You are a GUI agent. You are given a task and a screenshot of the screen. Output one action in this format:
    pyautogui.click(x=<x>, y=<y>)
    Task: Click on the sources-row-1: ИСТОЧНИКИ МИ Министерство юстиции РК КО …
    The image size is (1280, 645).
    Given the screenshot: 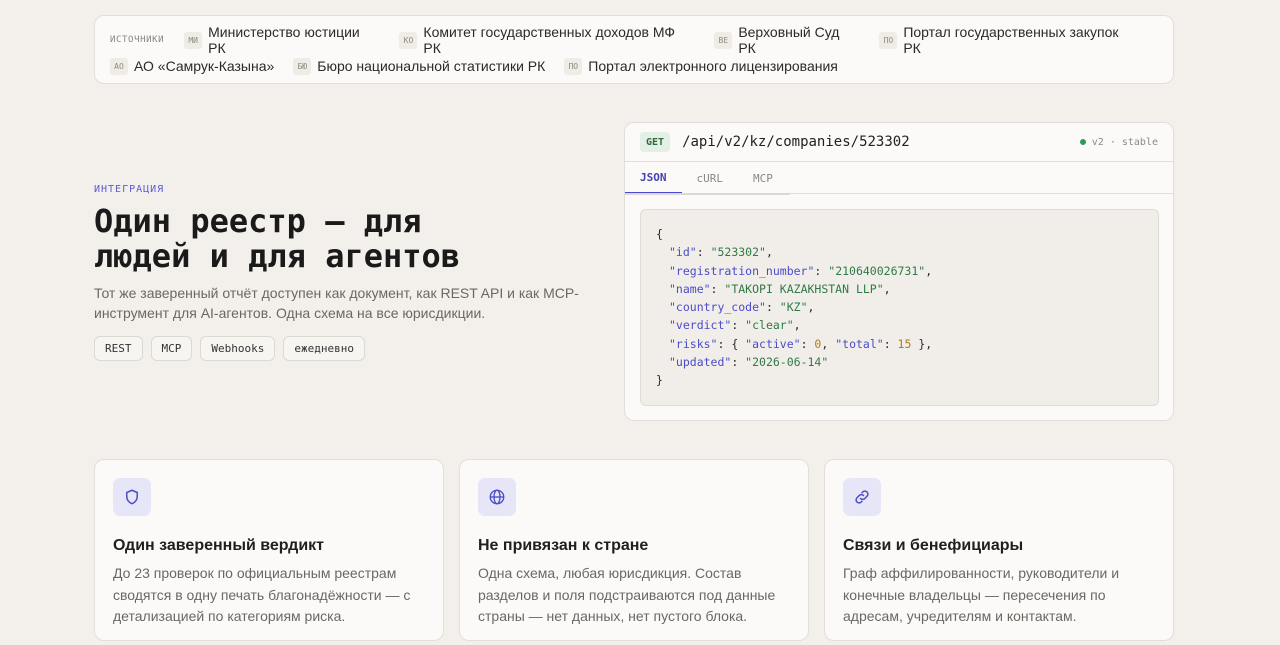 What is the action you would take?
    pyautogui.click(x=634, y=40)
    